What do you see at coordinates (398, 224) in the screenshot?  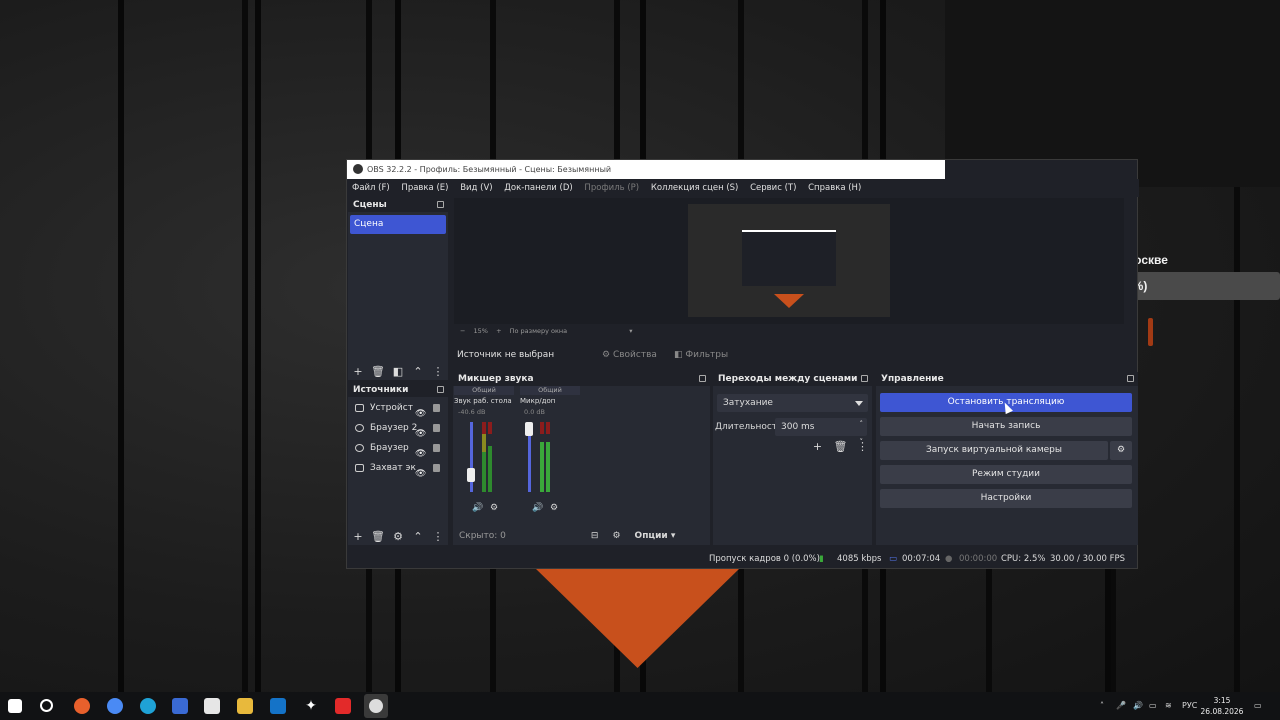 I see `scene-item: Сцена` at bounding box center [398, 224].